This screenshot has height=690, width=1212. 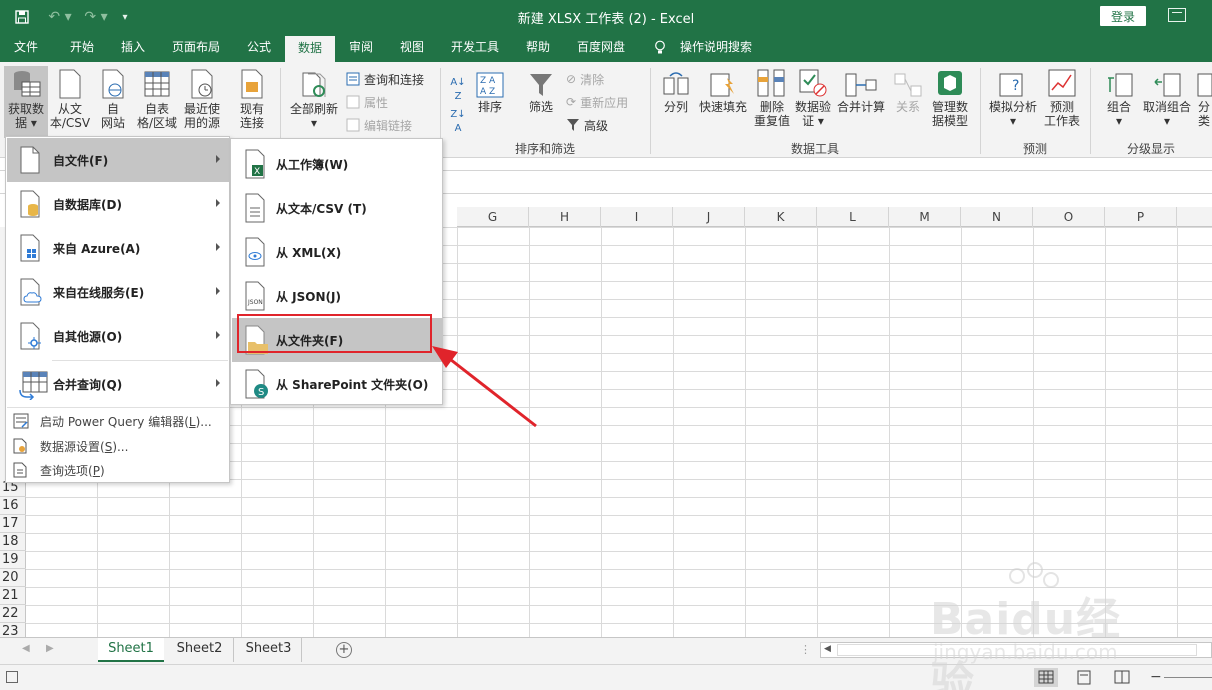 I want to click on watermark-brand: Baidu经验, so click(x=1026, y=642).